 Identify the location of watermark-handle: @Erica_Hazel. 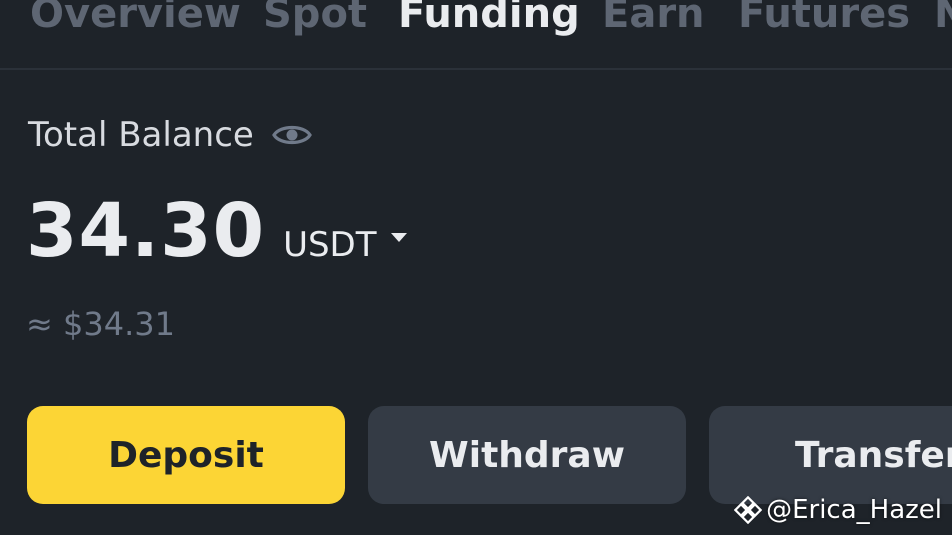
(854, 510).